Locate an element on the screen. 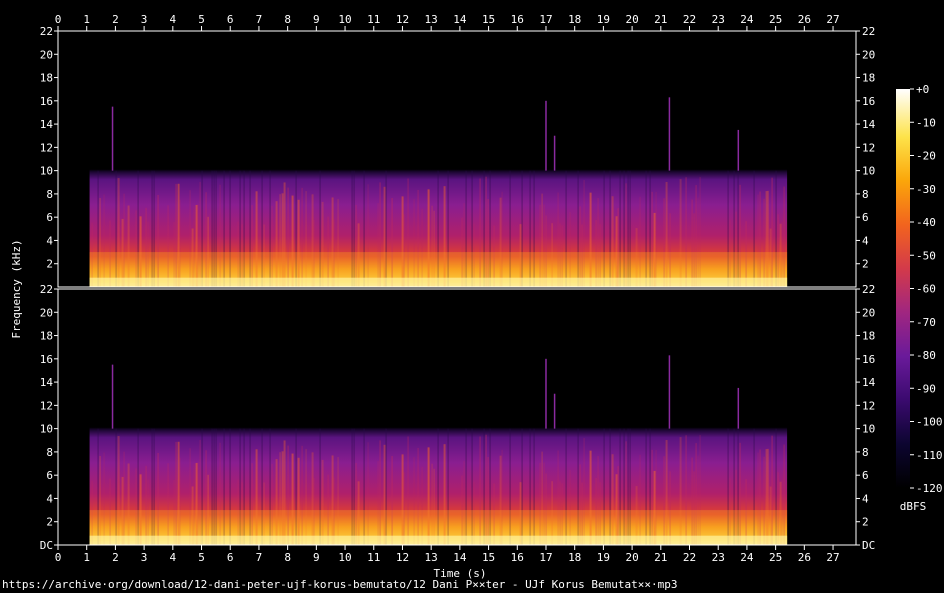 This screenshot has width=944, height=593. y-axis-label: Frequency (kHz) is located at coordinates (16, 288).